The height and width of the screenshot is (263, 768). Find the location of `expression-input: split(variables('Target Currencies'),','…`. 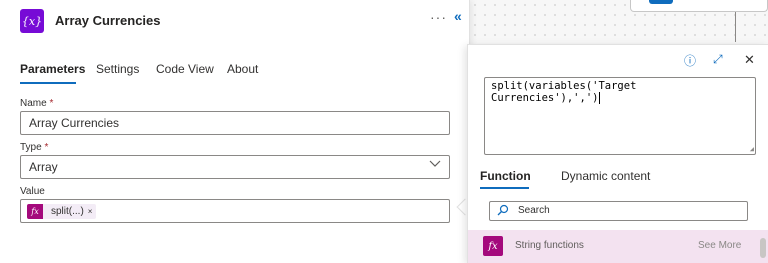

expression-input: split(variables('Target Currencies'),','… is located at coordinates (620, 116).